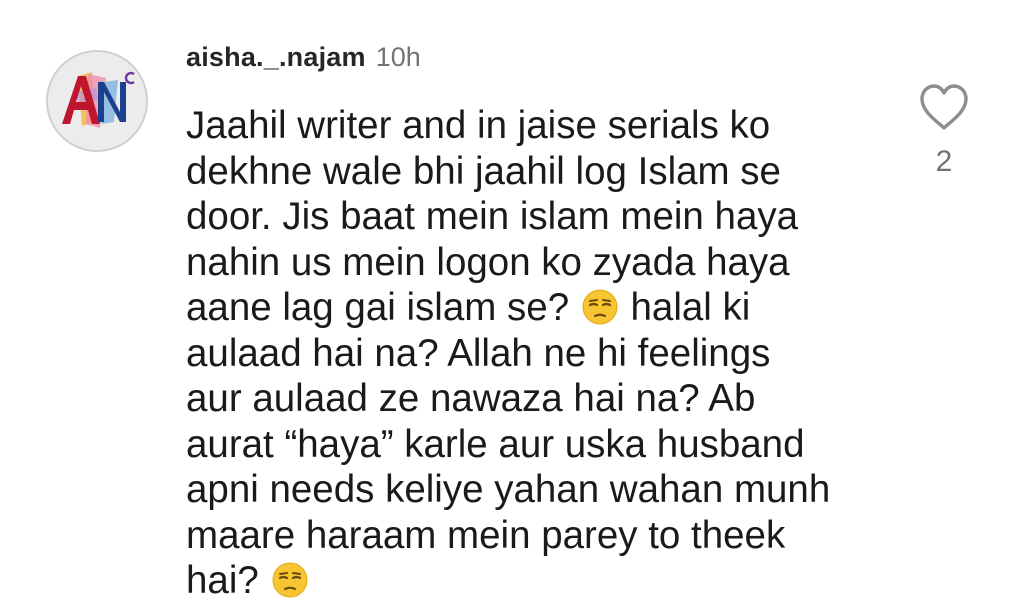 This screenshot has height=604, width=1024. Describe the element at coordinates (483, 171) in the screenshot. I see `comment-text-segment: dekhne wale bhi jaahil log Islam se` at that location.